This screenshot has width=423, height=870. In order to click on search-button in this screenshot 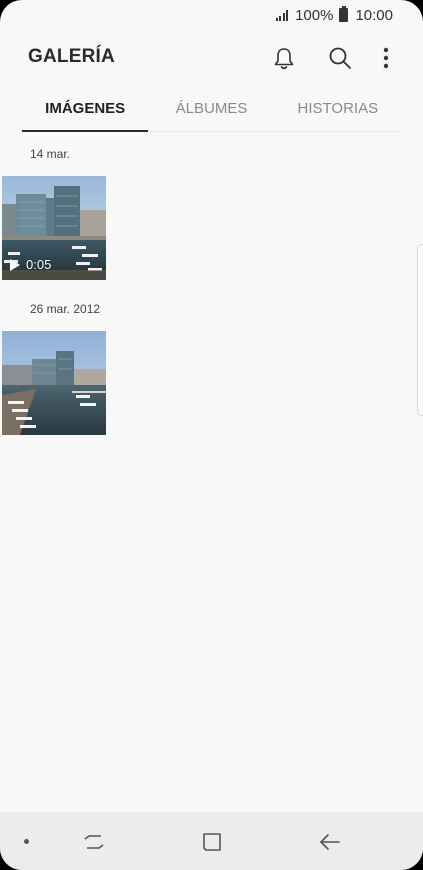, I will do `click(340, 58)`.